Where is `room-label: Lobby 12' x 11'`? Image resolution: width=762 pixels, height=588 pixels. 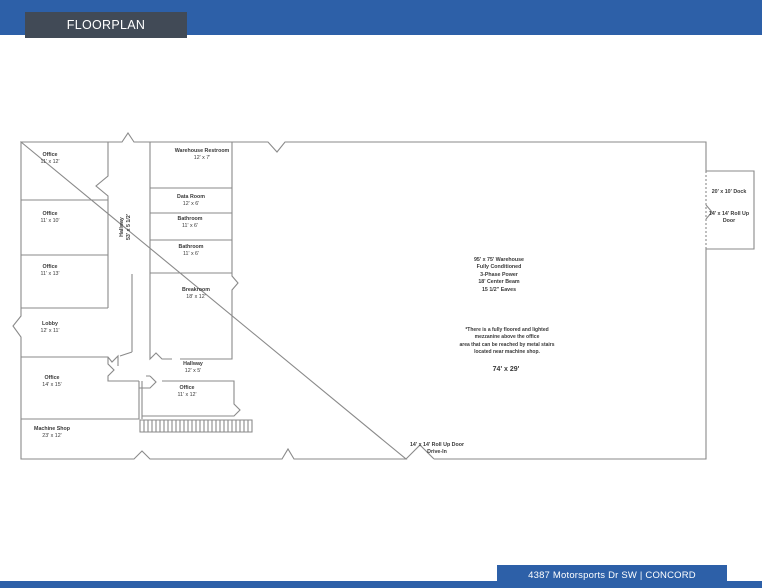 room-label: Lobby 12' x 11' is located at coordinates (50, 328).